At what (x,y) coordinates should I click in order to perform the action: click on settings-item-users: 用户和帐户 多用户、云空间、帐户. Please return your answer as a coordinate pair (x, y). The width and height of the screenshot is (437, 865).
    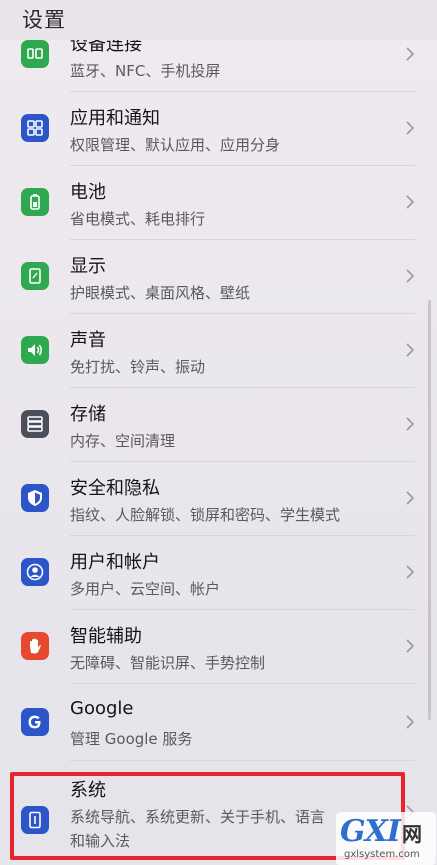
    Looking at the image, I should click on (218, 573).